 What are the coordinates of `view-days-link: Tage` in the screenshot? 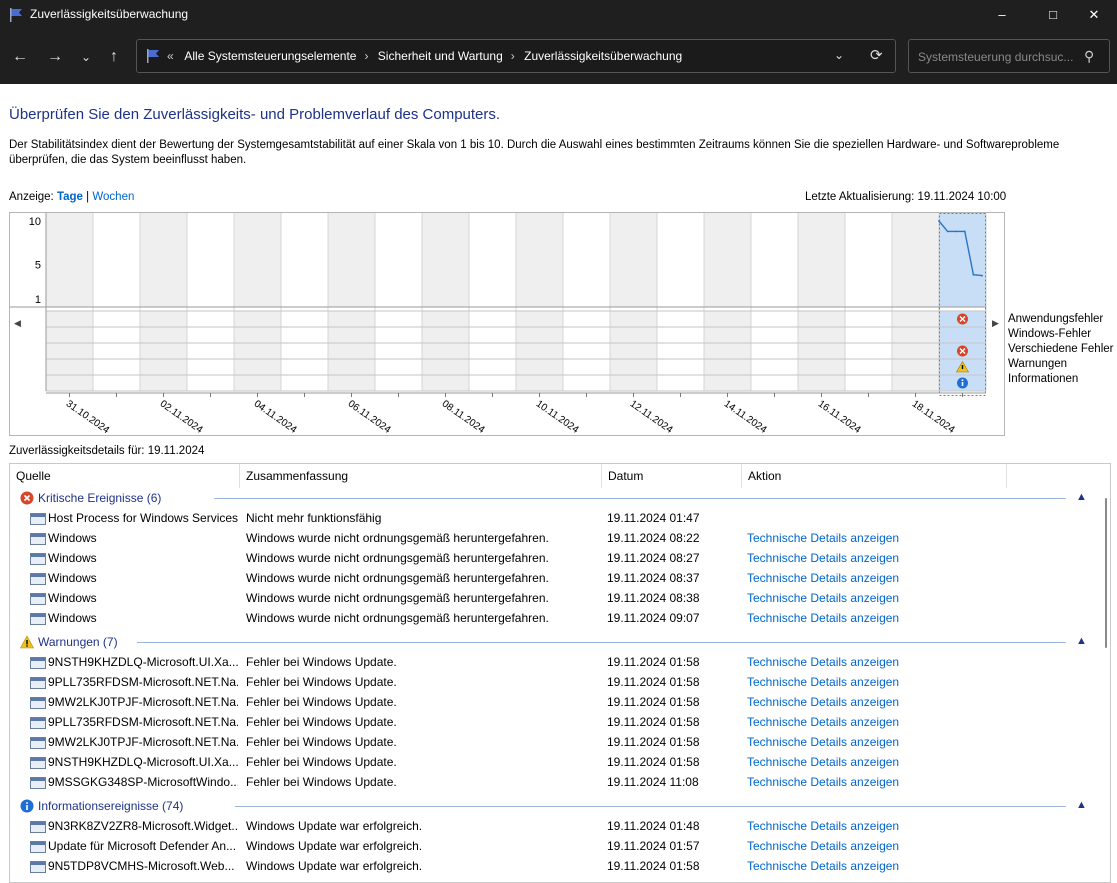 It's located at (70, 197).